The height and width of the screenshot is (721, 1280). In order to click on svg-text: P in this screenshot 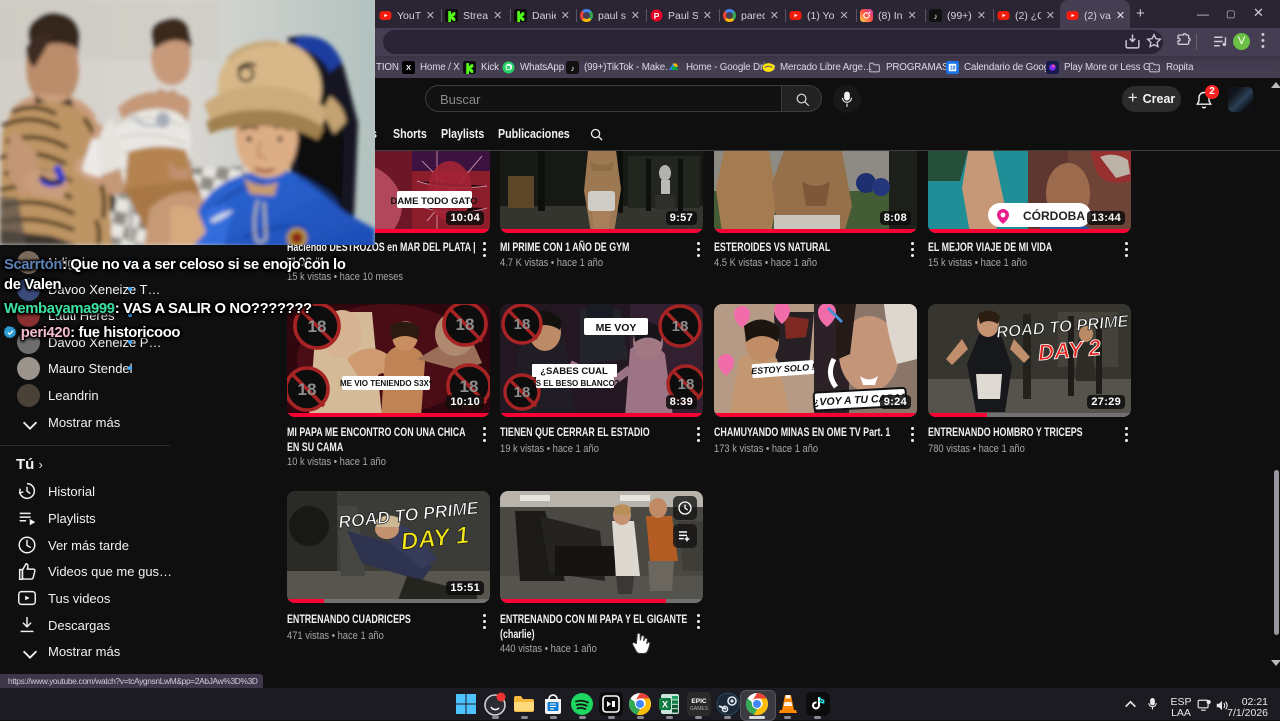, I will do `click(657, 16)`.